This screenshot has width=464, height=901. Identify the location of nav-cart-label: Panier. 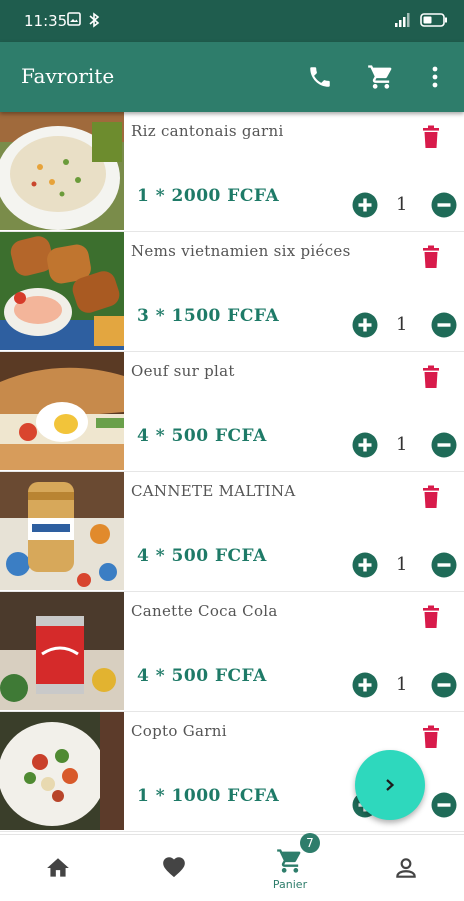
(290, 884).